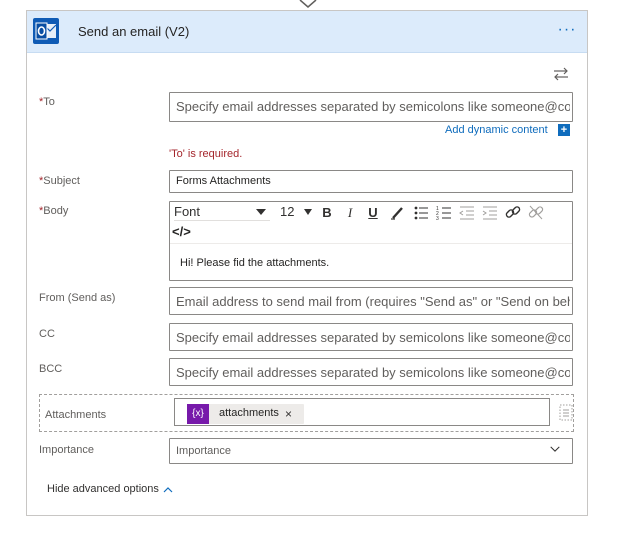  I want to click on font-size-dropdown-caret-icon, so click(308, 212).